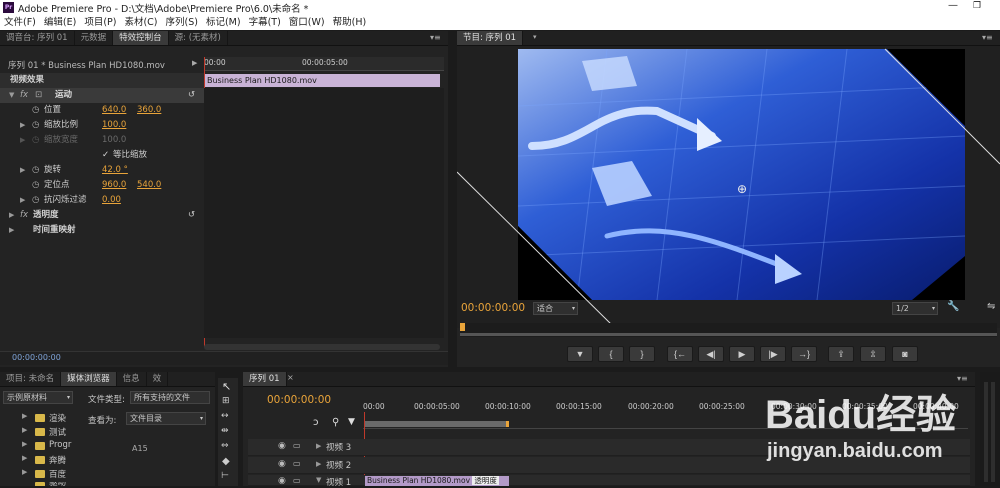 This screenshot has width=1000, height=488. I want to click on folder-item: ▶ 奔腾, so click(48, 460).